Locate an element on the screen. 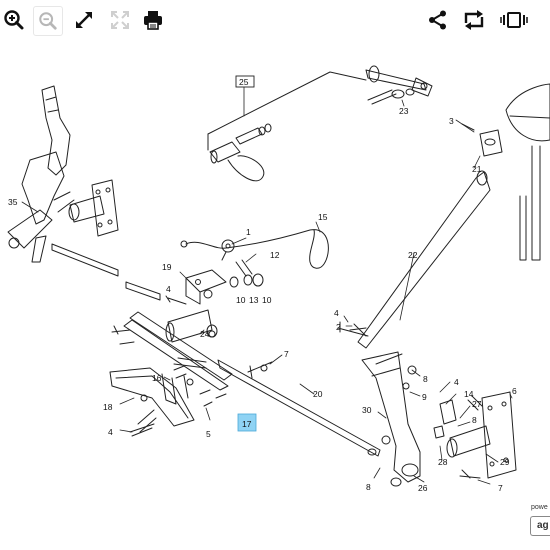  callout-5: 5 is located at coordinates (208, 434).